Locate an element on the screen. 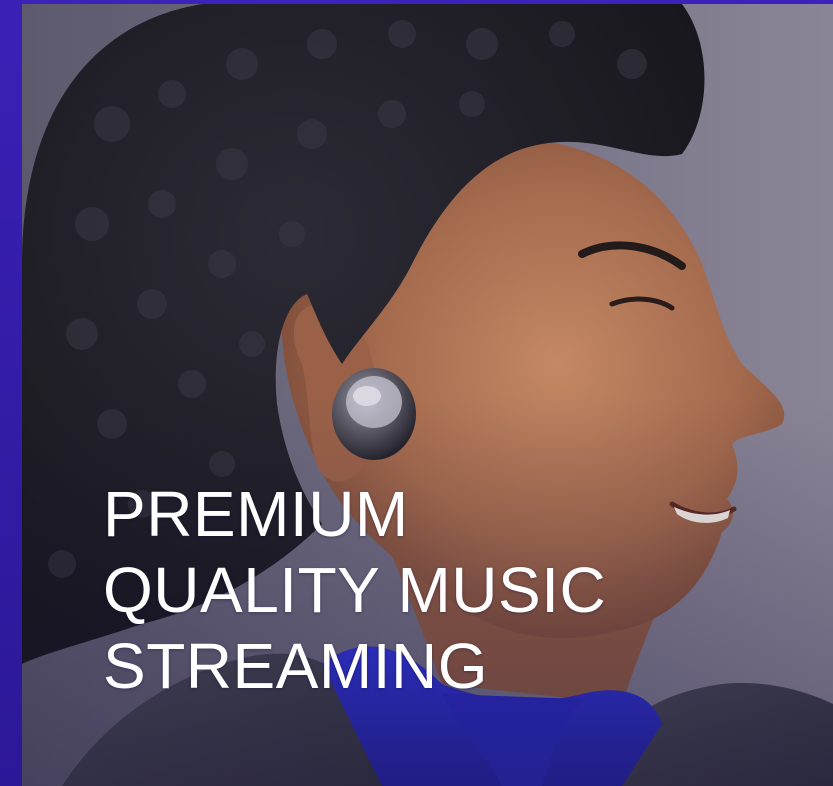 The image size is (833, 786). headline-line-3: STREAMING is located at coordinates (295, 666).